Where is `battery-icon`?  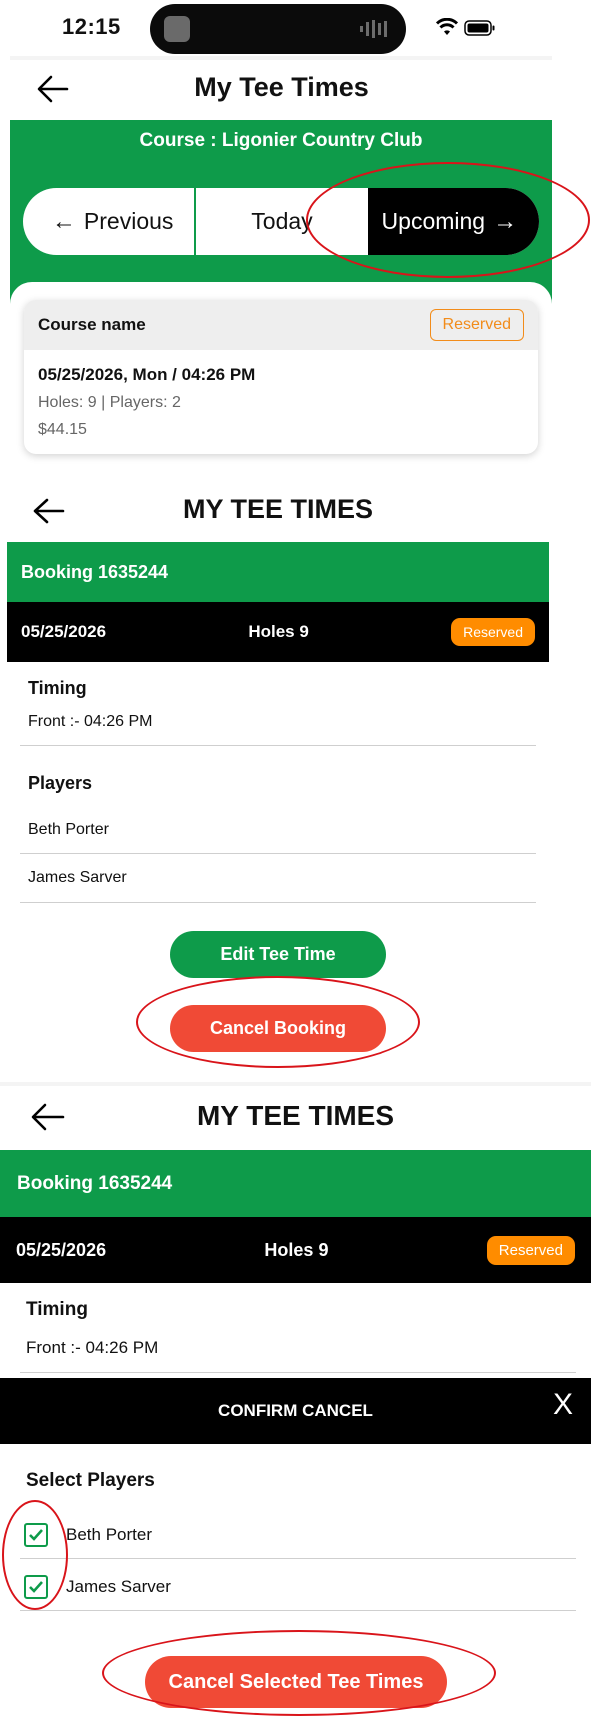
battery-icon is located at coordinates (479, 28).